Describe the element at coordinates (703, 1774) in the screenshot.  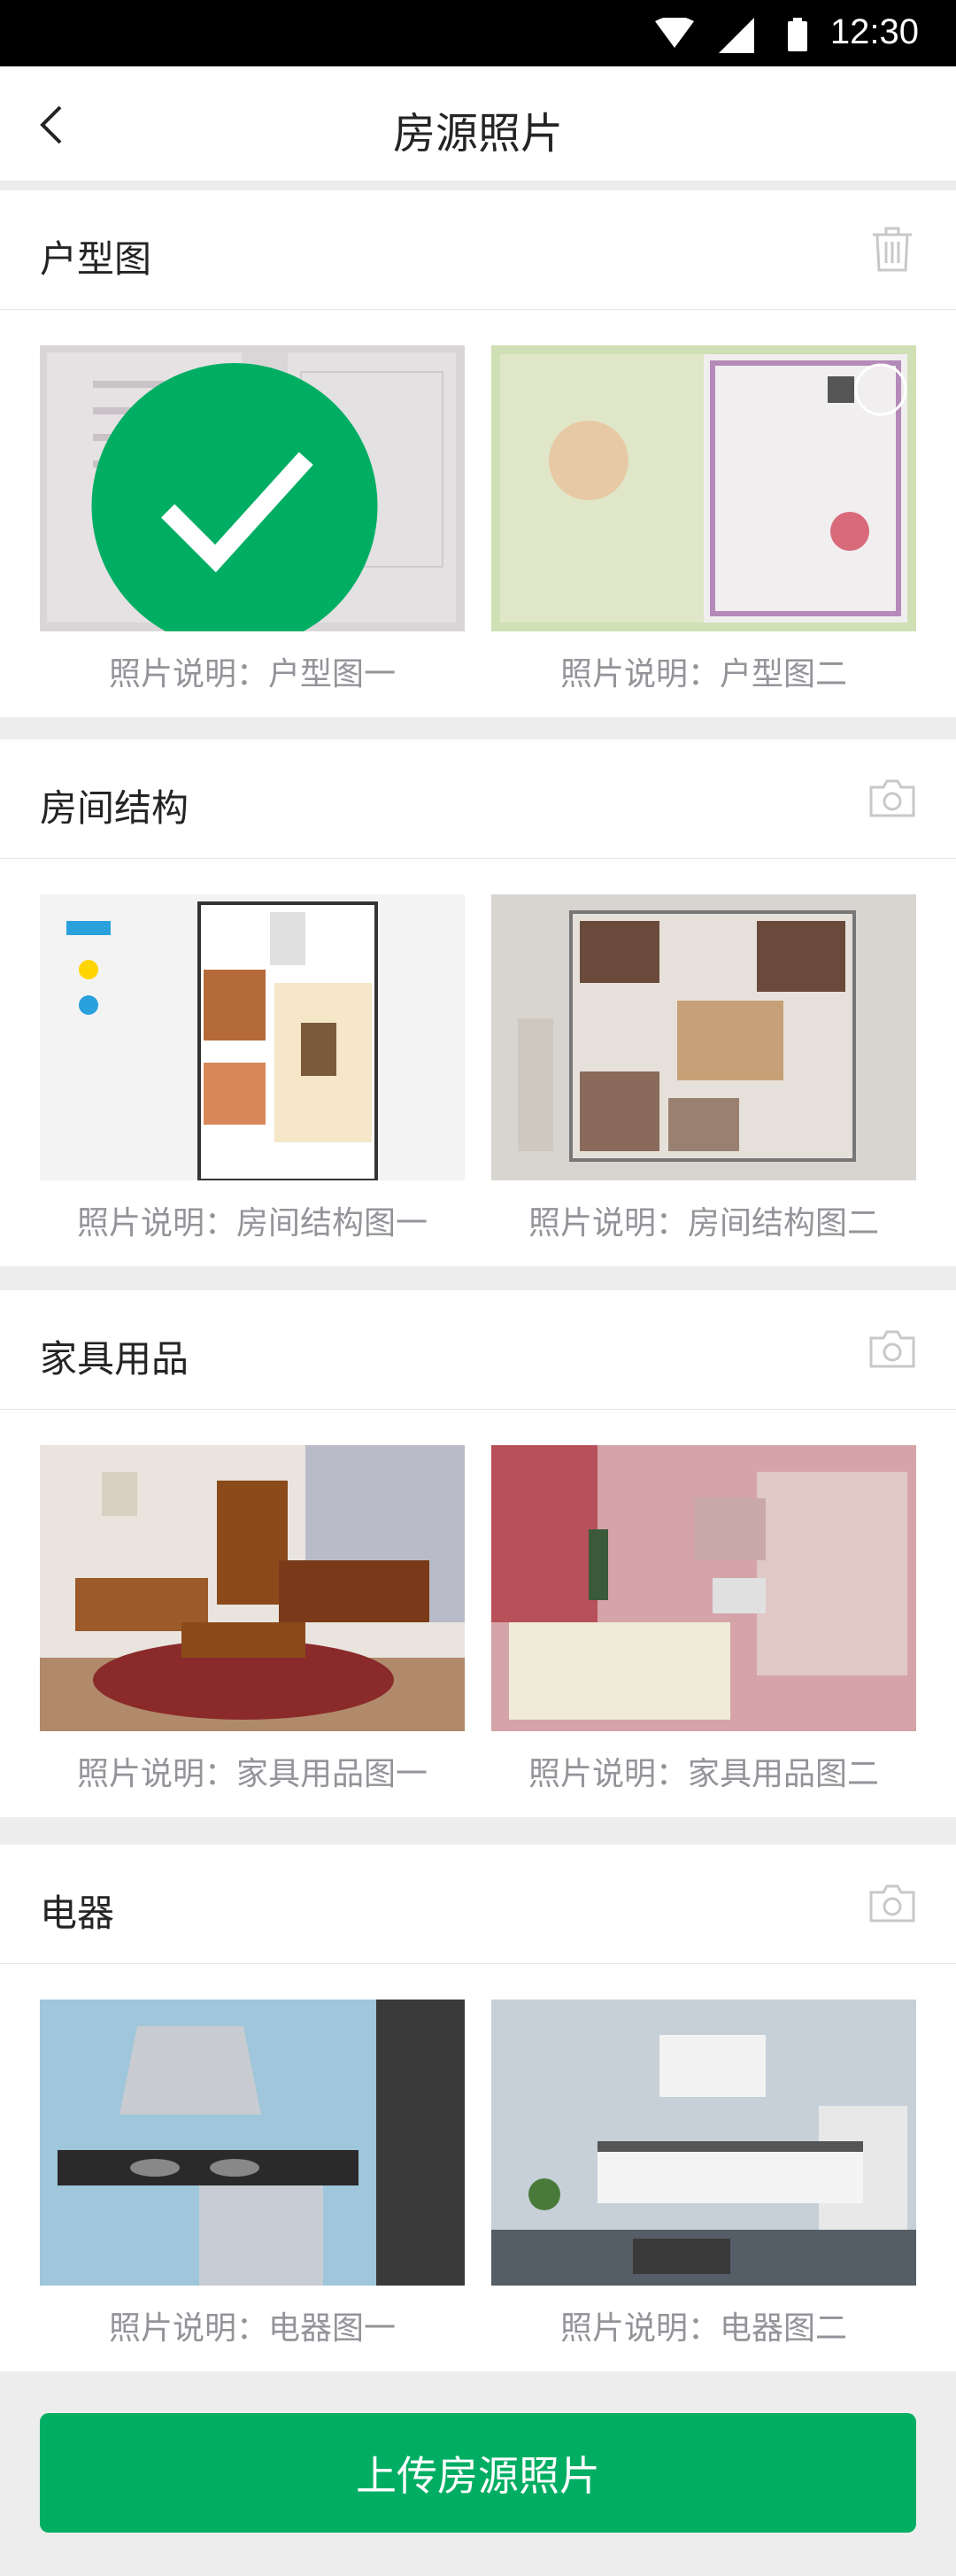
I see `photo-caption: 照片说明：家具用品图二` at that location.